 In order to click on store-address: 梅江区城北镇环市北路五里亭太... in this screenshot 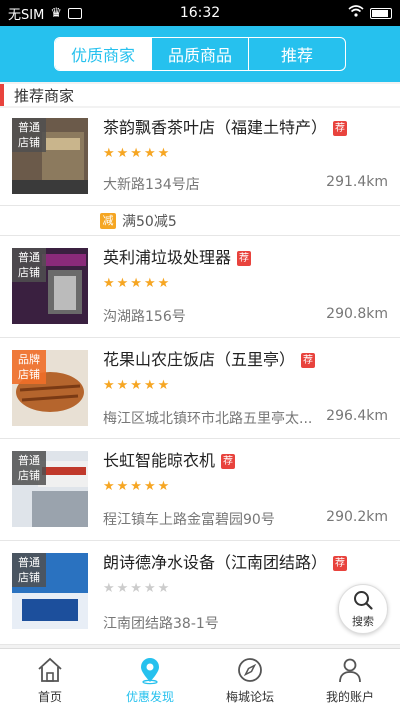, I will do `click(208, 419)`.